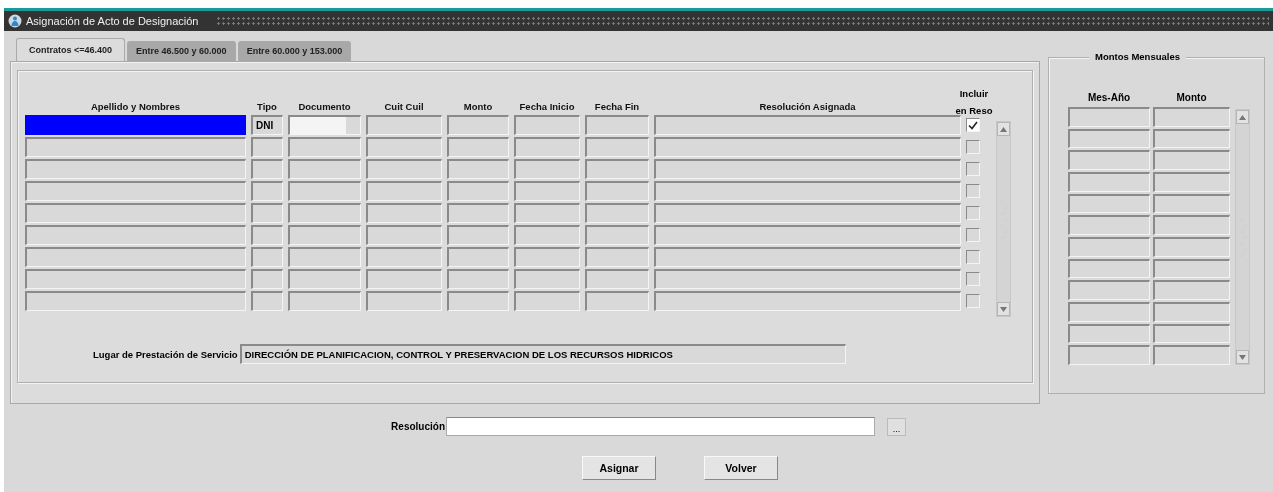 The width and height of the screenshot is (1273, 492). Describe the element at coordinates (267, 125) in the screenshot. I see `table-cell: DNI` at that location.